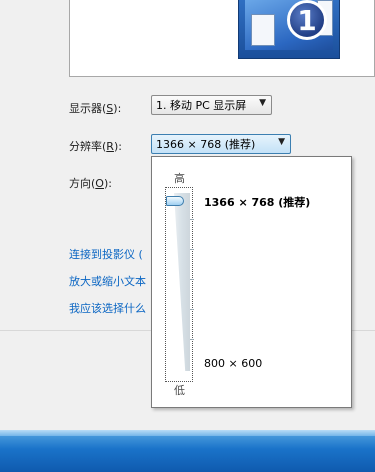 Image resolution: width=375 pixels, height=472 pixels. I want to click on monitor-number-badge: 1, so click(307, 20).